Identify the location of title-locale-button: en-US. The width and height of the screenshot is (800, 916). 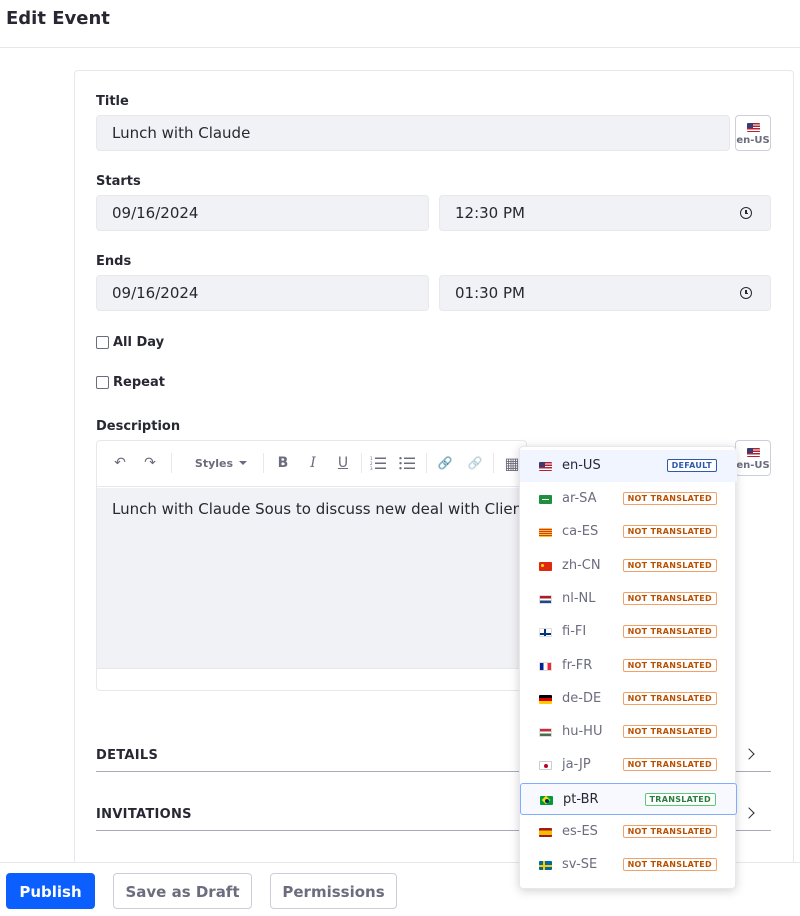
(753, 133).